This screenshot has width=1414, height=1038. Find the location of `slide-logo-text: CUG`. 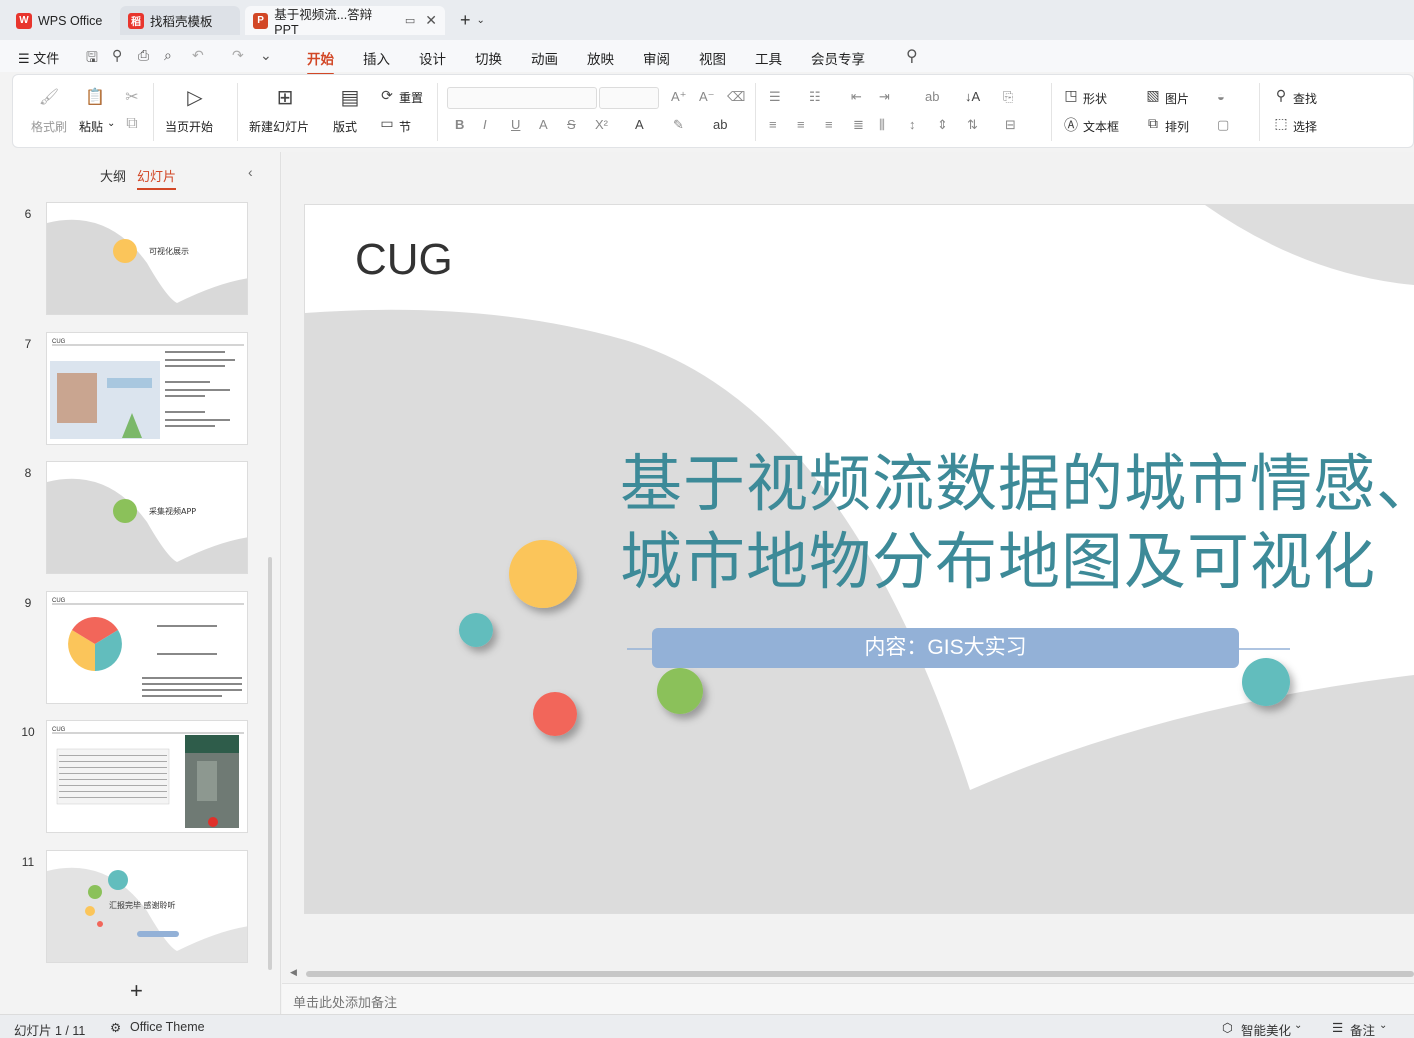

slide-logo-text: CUG is located at coordinates (404, 260).